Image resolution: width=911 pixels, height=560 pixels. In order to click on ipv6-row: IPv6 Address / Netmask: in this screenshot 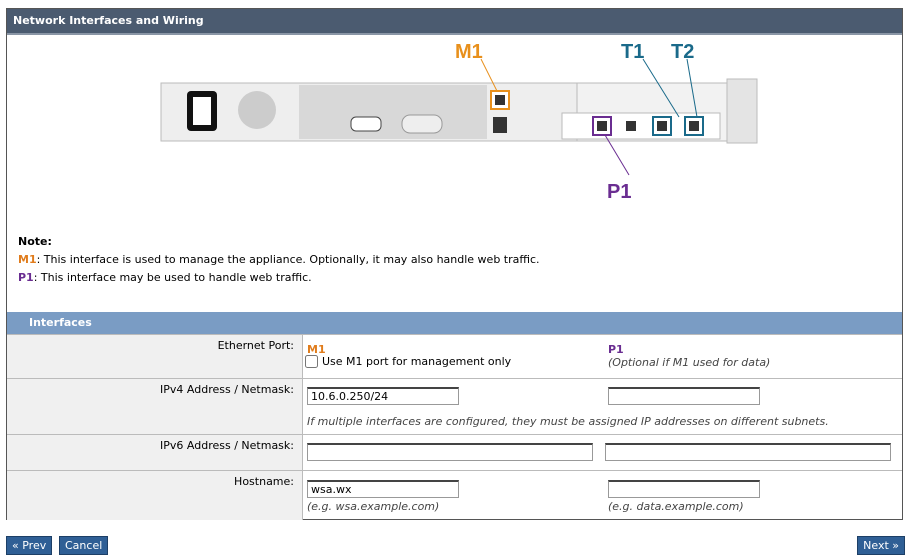, I will do `click(454, 452)`.